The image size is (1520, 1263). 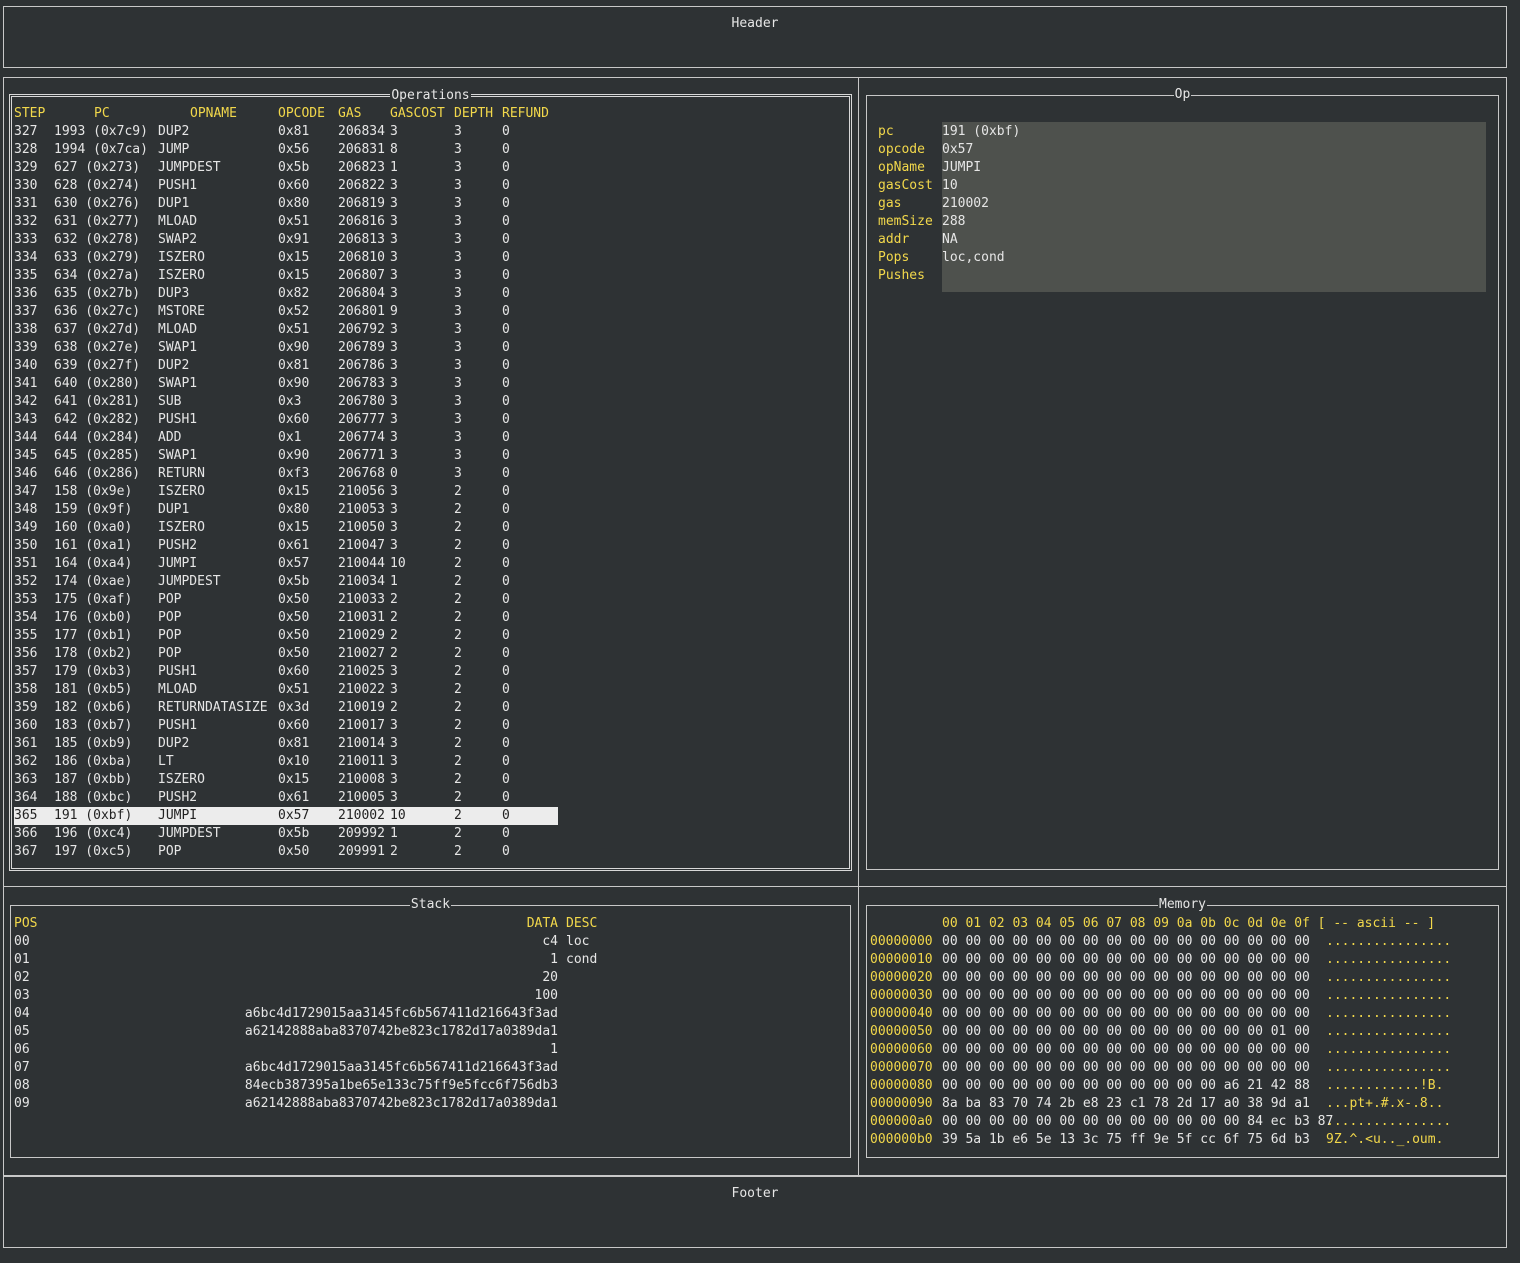 I want to click on operation-row: 358 181 (0xb5) MLOAD 0x51 210022 3 2 0, so click(x=286, y=690).